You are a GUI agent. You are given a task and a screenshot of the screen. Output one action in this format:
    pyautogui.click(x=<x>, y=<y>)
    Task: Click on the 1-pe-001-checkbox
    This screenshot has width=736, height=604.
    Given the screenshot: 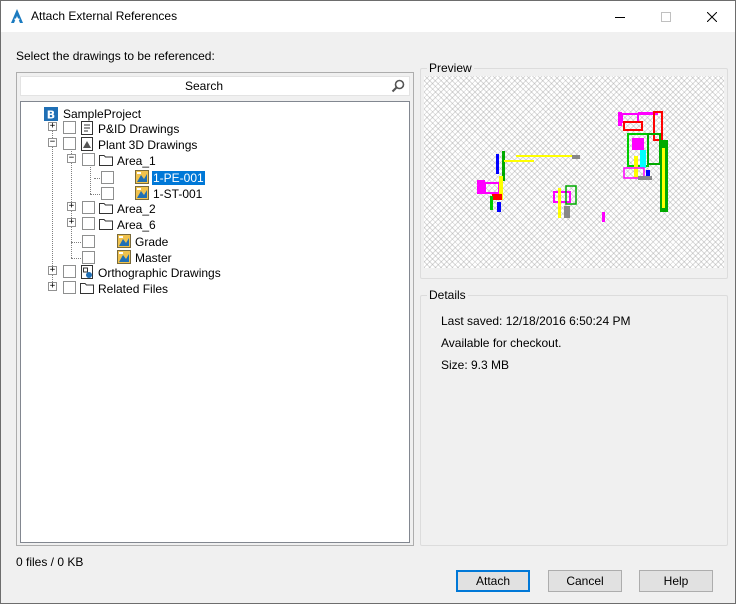 What is the action you would take?
    pyautogui.click(x=107, y=177)
    